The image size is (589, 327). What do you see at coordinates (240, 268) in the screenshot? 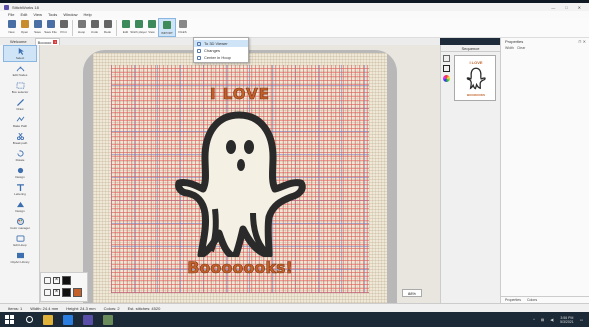
I see `design-bottom-text: Booooooks!` at bounding box center [240, 268].